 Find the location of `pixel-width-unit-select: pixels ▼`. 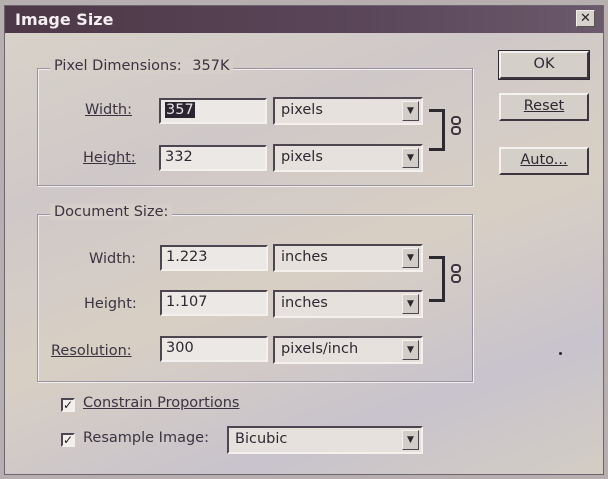

pixel-width-unit-select: pixels ▼ is located at coordinates (348, 111).